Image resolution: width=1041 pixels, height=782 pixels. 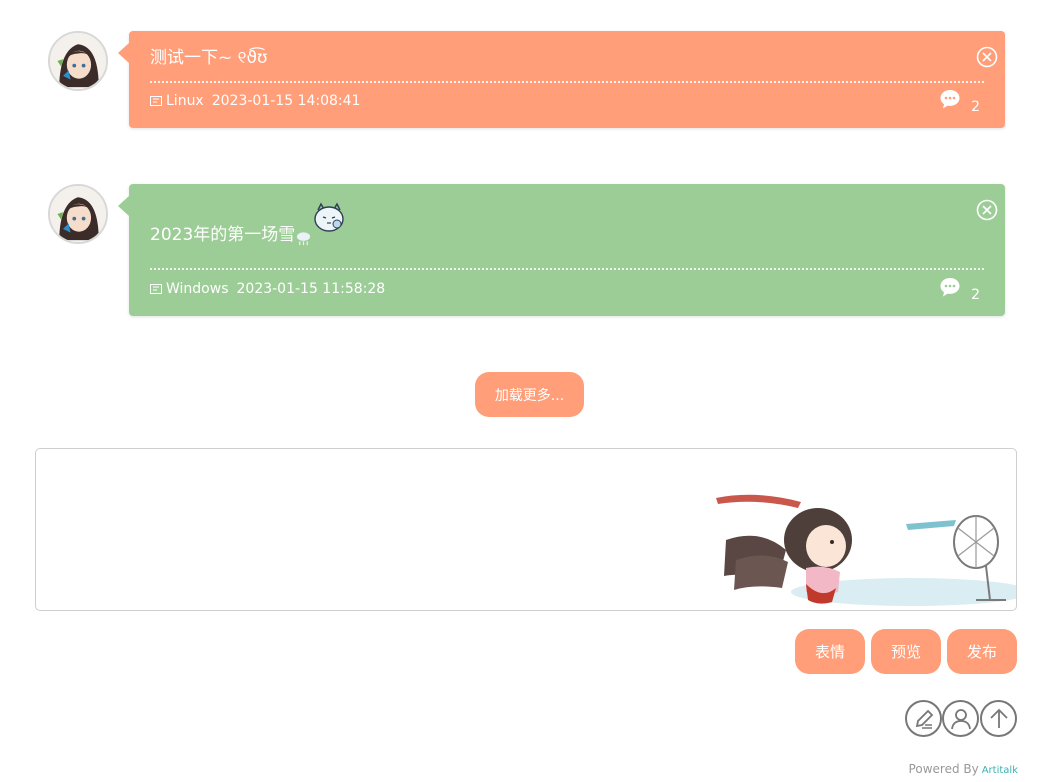 I want to click on user-icon, so click(x=960, y=718).